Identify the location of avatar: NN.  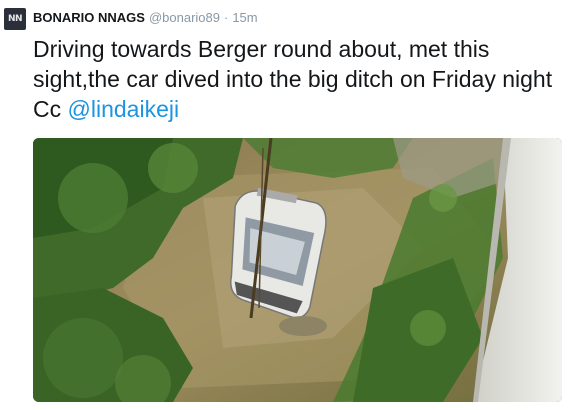
(15, 19).